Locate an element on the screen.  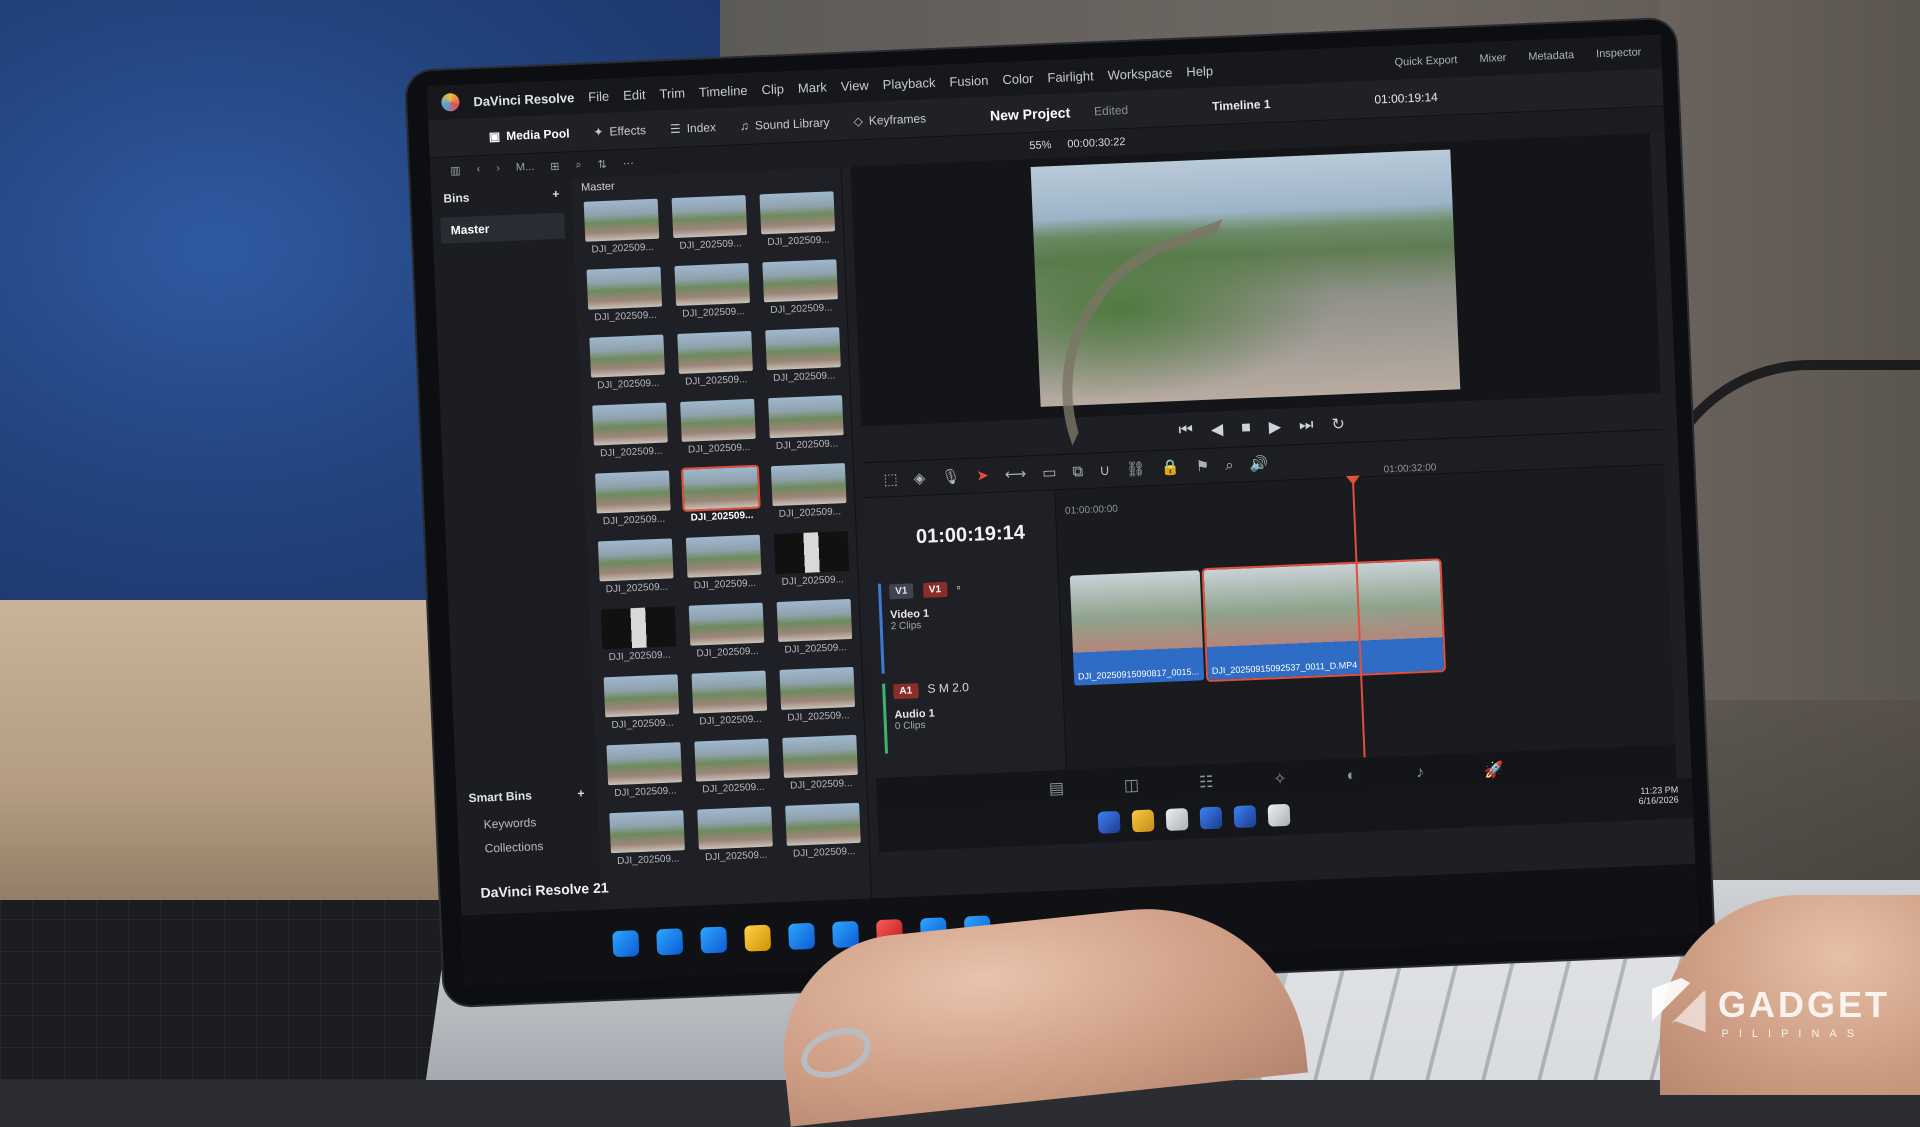
index-tab: ☰ Index is located at coordinates (693, 128).